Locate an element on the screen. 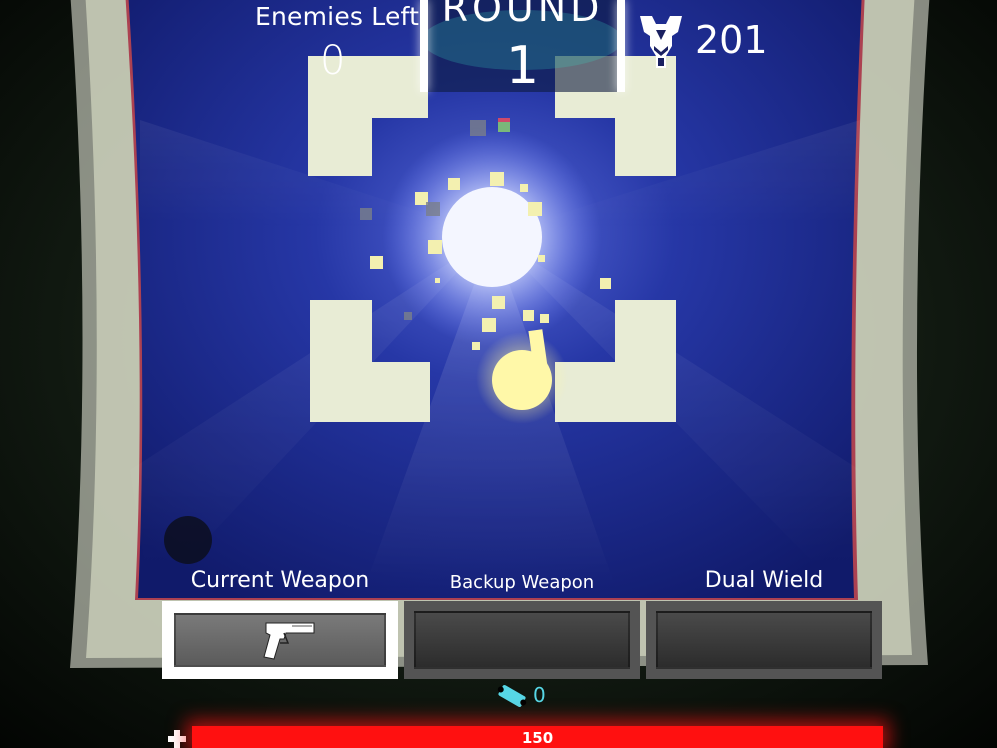  dual-wield-label: Dual Wield is located at coordinates (764, 580).